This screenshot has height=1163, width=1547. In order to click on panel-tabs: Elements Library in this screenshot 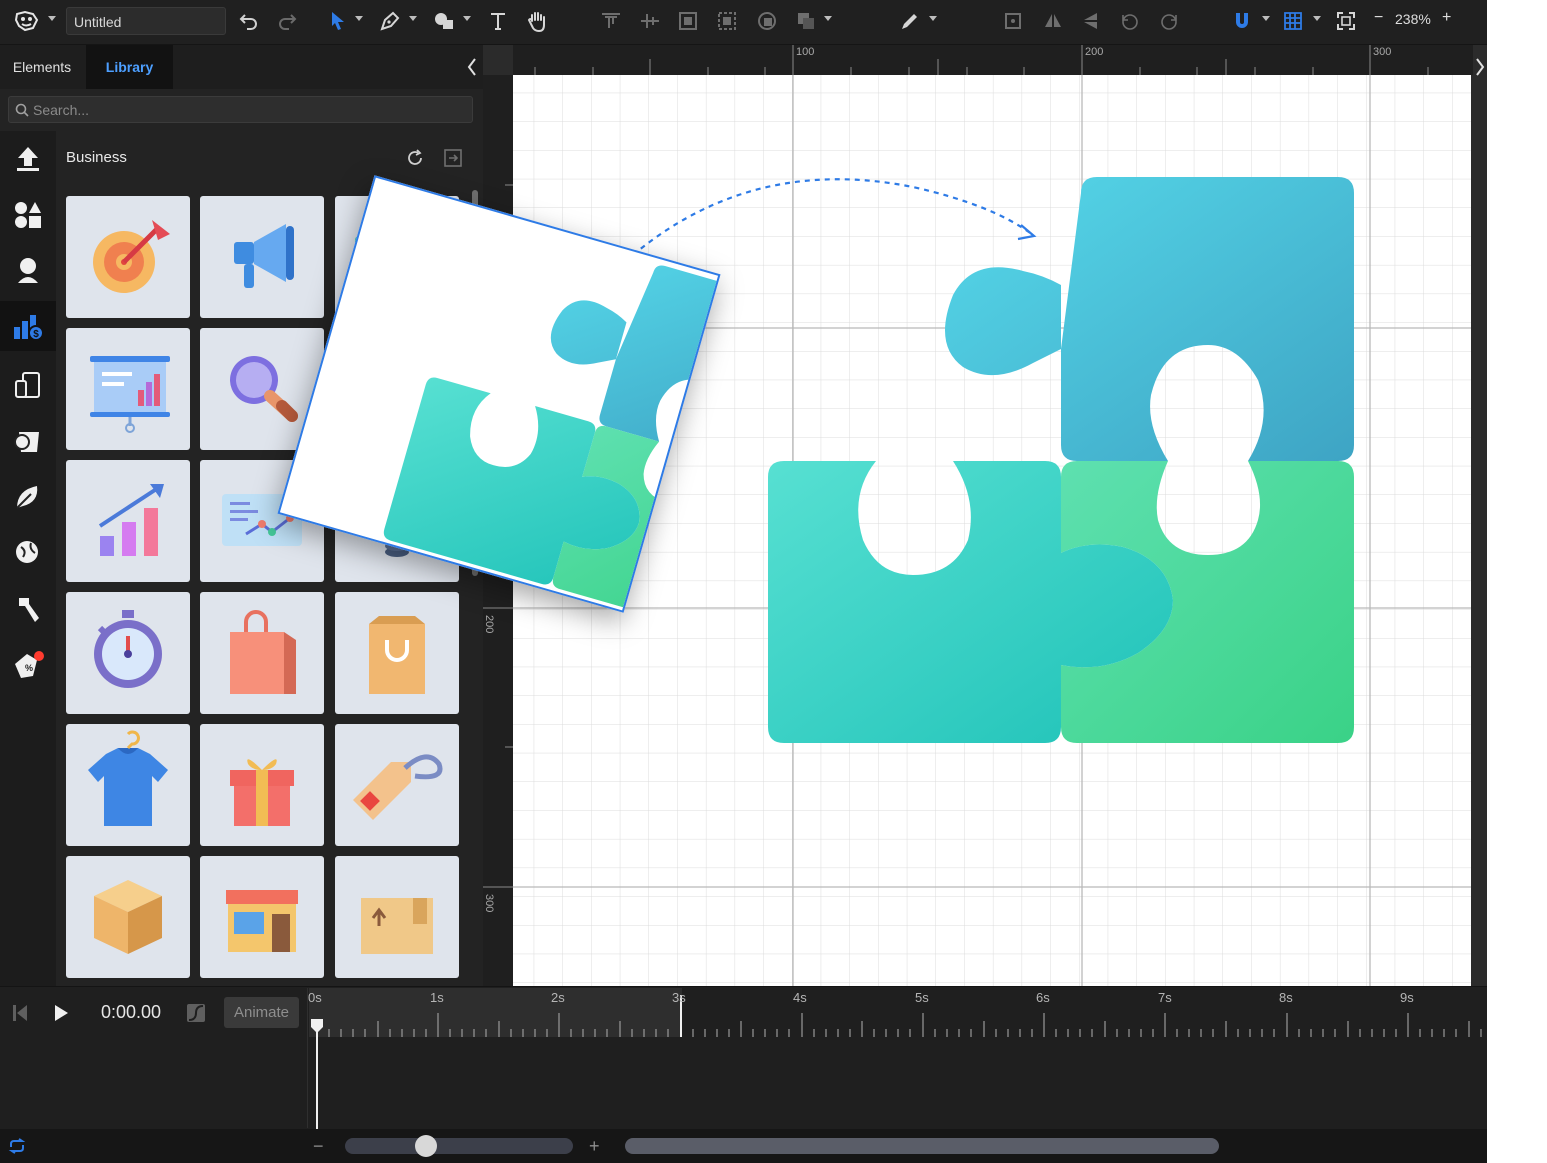, I will do `click(241, 67)`.